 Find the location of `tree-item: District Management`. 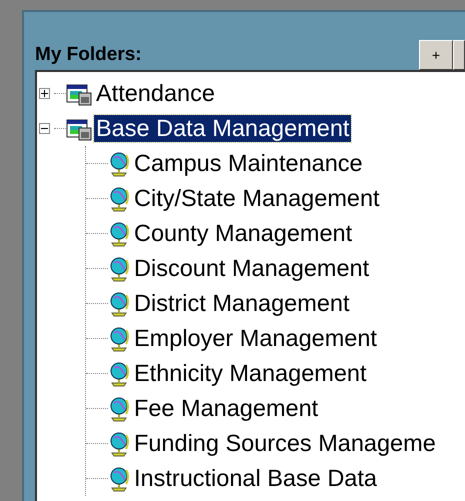

tree-item: District Management is located at coordinates (242, 303).